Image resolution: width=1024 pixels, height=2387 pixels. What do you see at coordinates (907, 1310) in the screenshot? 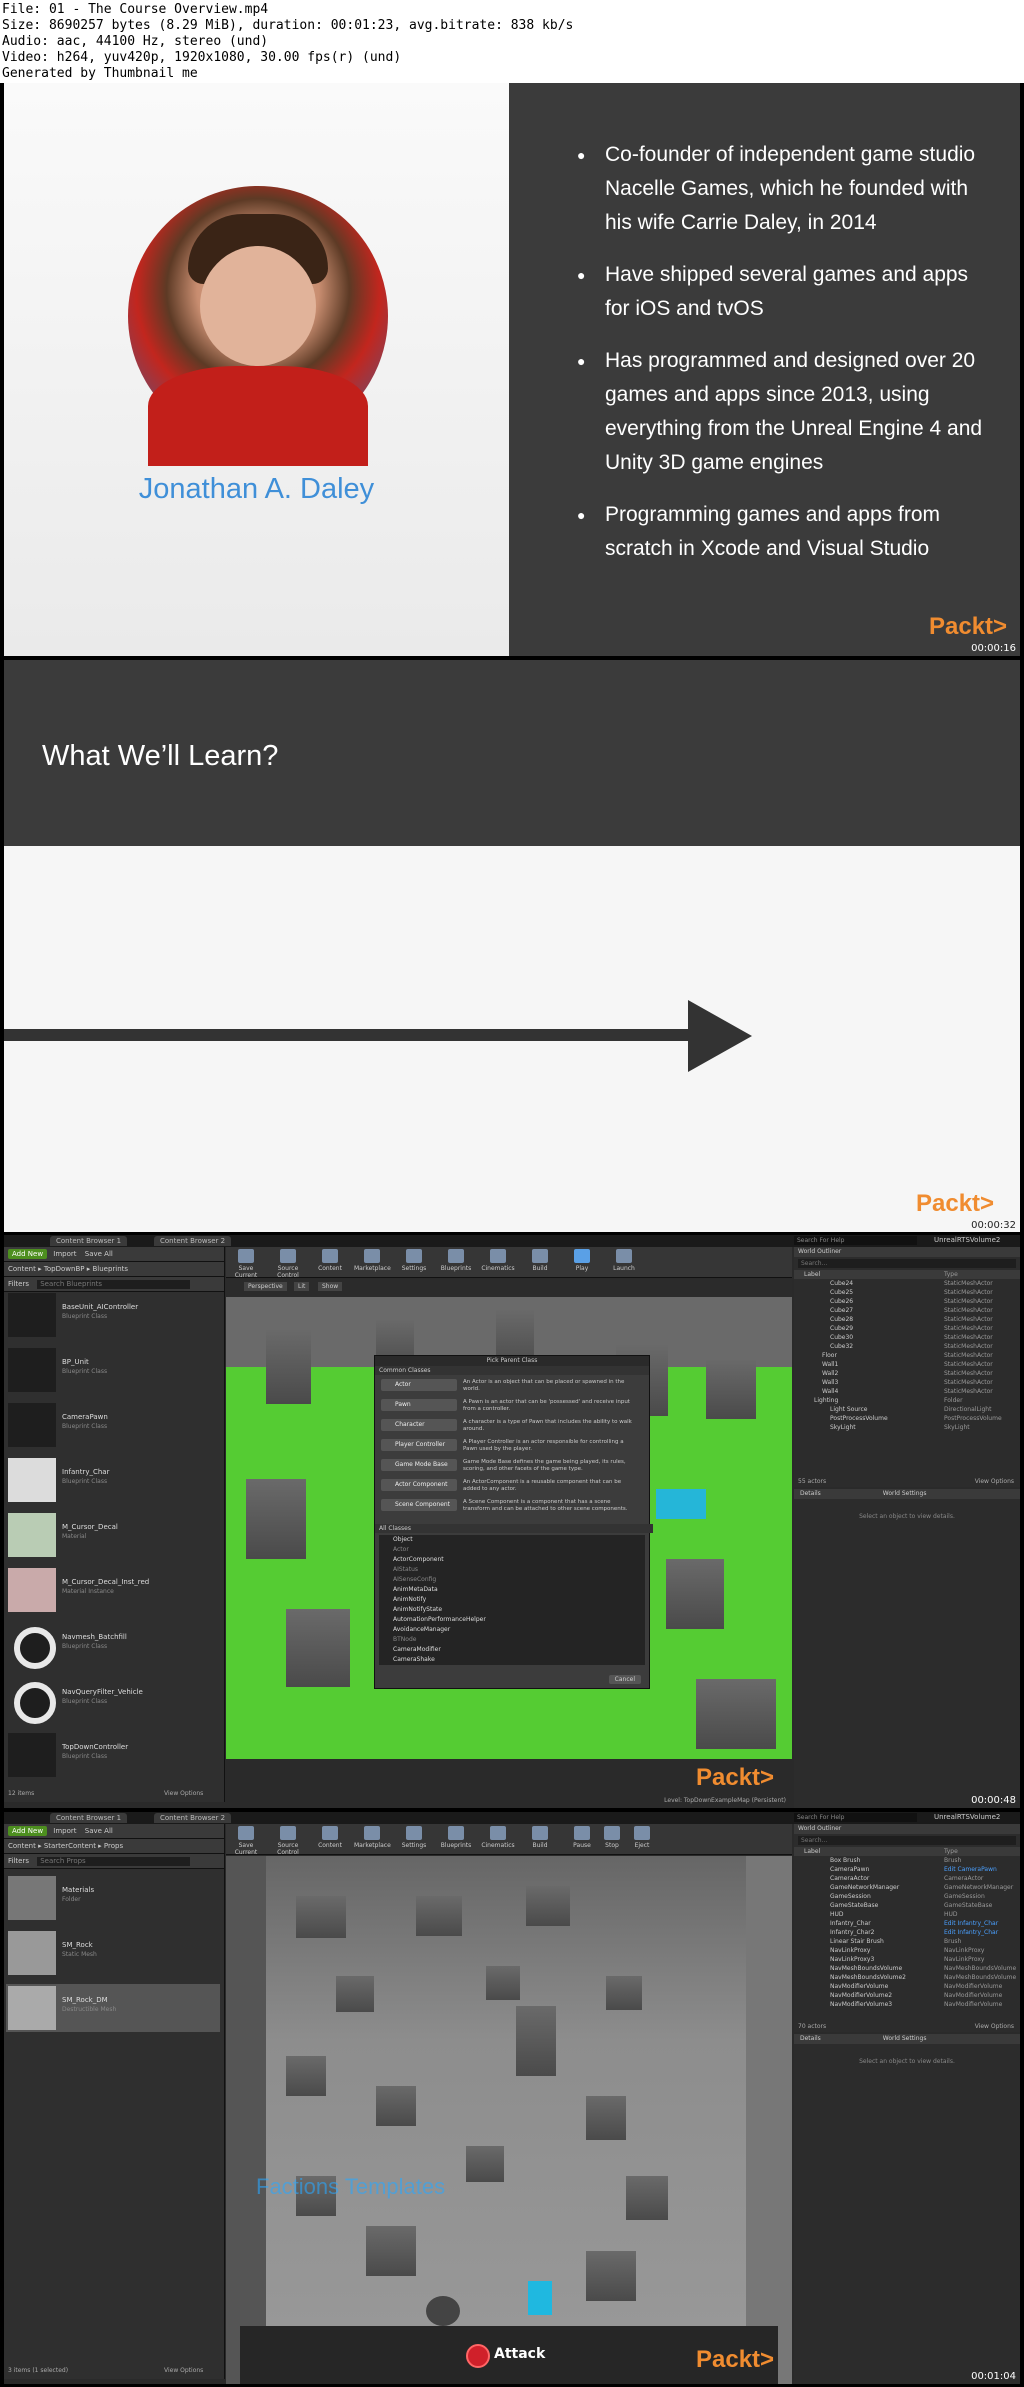
I see `outliner-row: Cube27 StaticMeshActor` at bounding box center [907, 1310].